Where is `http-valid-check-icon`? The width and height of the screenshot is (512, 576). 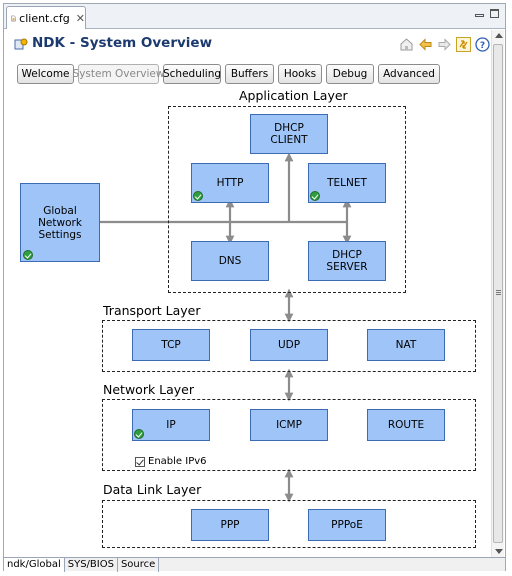
http-valid-check-icon is located at coordinates (198, 196).